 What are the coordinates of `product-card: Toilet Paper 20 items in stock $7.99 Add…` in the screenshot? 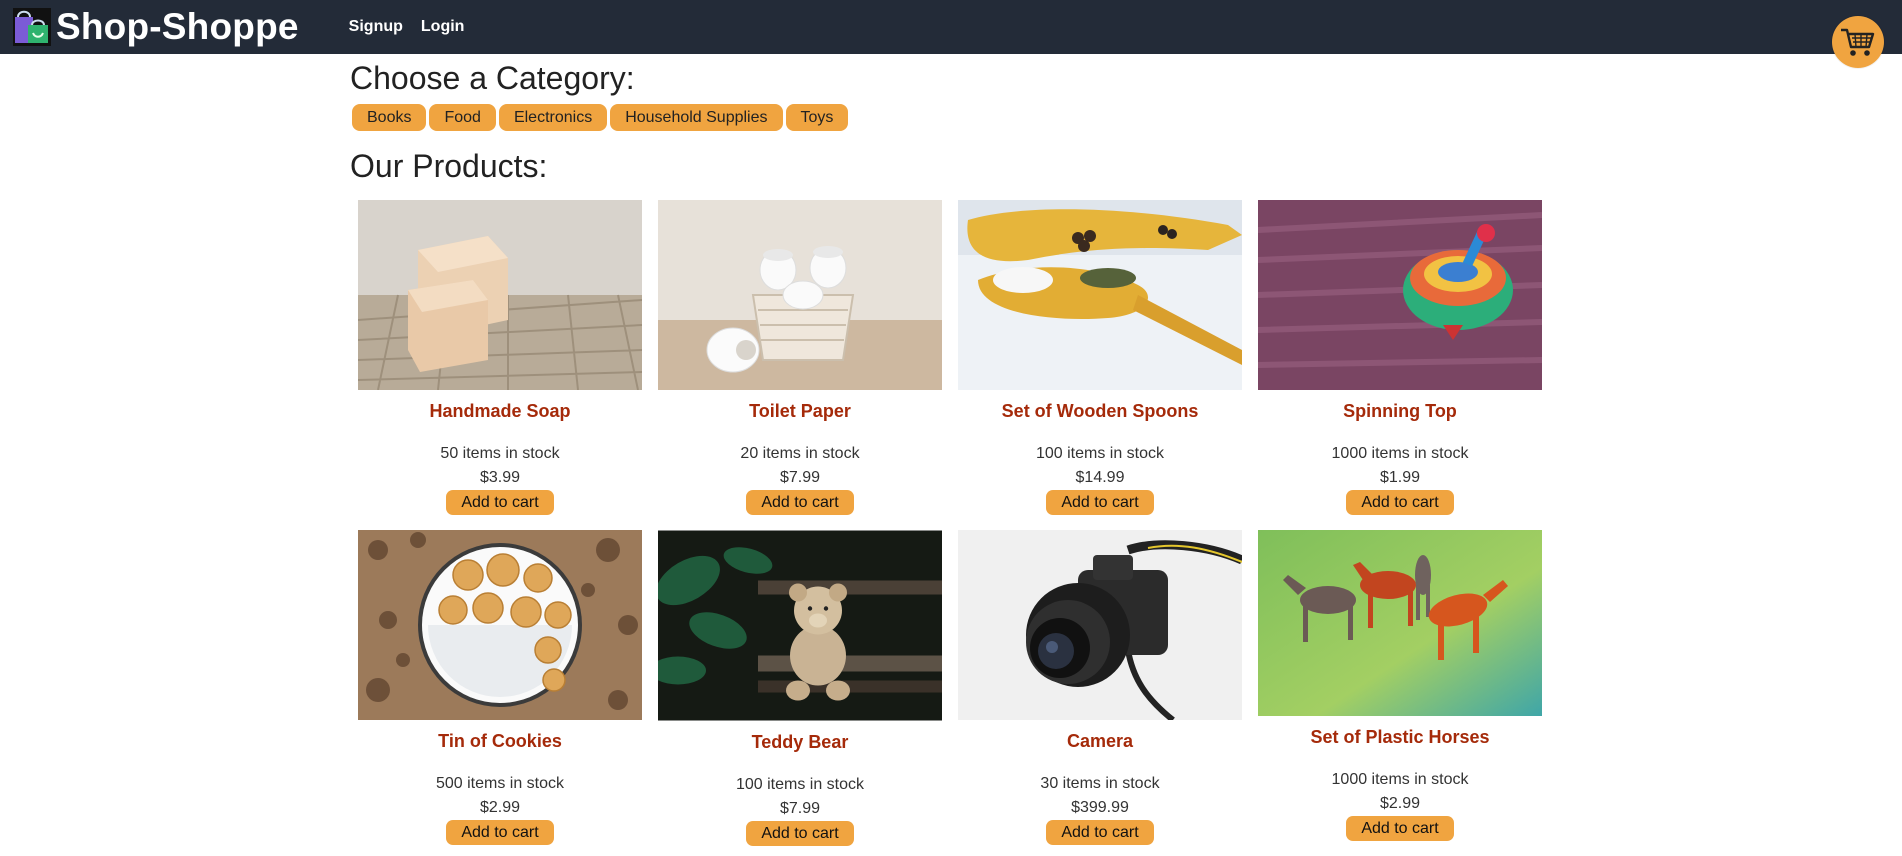 It's located at (800, 357).